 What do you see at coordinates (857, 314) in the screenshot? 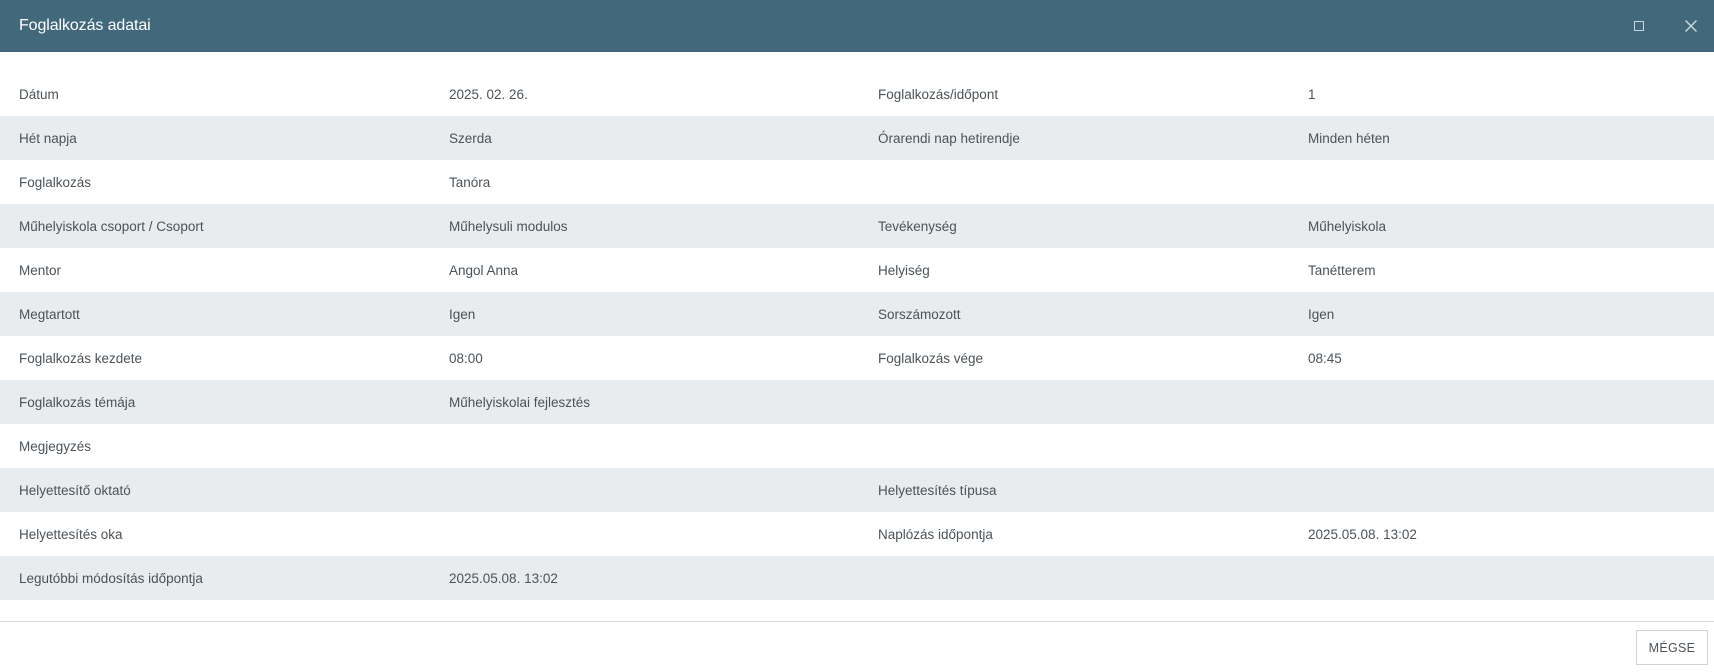
I see `table-row: Megtartott Igen Sorszámozott Igen` at bounding box center [857, 314].